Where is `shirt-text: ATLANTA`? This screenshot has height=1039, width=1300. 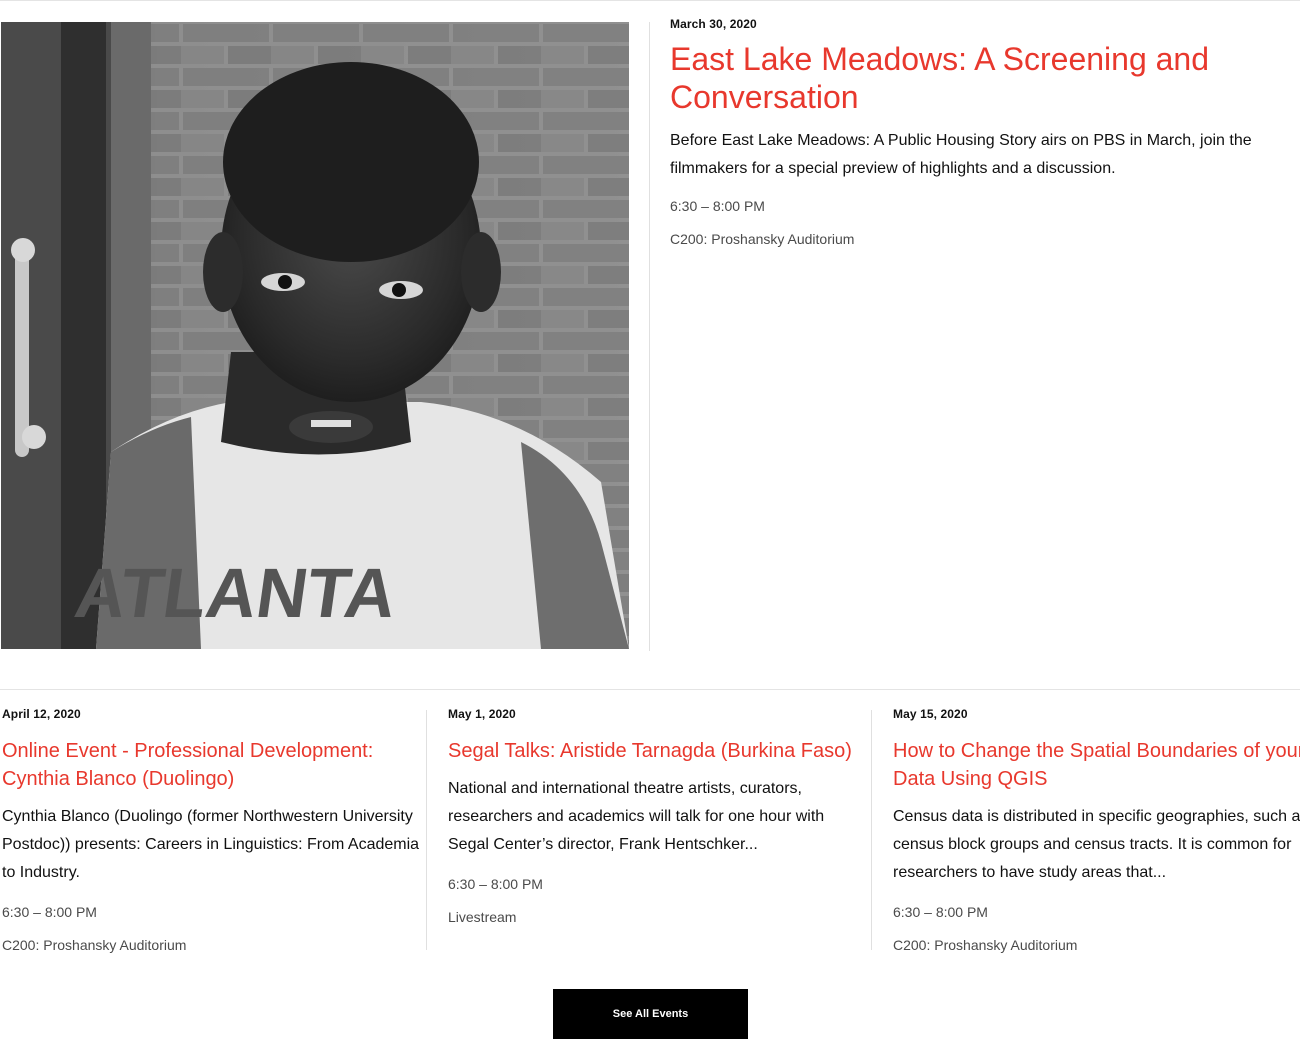 shirt-text: ATLANTA is located at coordinates (235, 592).